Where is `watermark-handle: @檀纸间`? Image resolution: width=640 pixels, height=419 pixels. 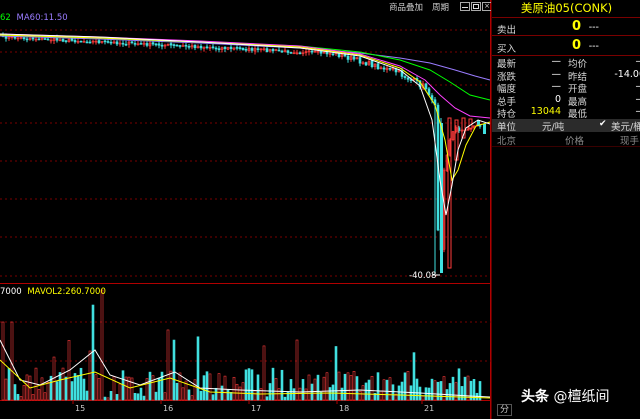
watermark-handle: @檀纸间 is located at coordinates (581, 397).